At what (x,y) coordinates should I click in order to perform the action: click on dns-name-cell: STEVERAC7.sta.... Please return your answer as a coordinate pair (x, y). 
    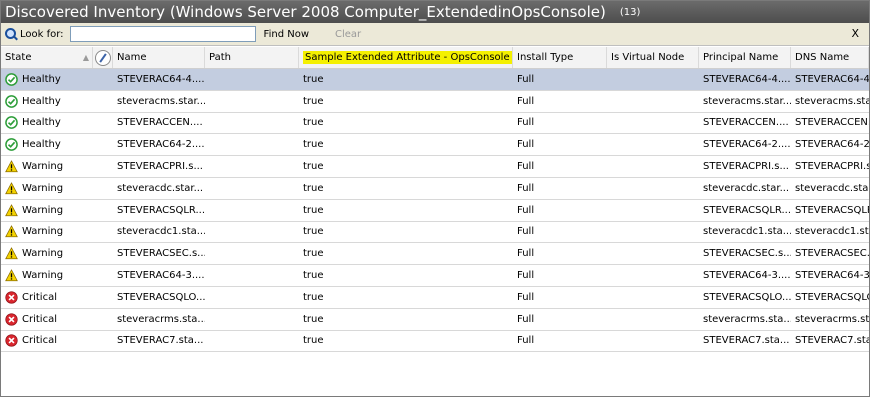
    Looking at the image, I should click on (832, 341).